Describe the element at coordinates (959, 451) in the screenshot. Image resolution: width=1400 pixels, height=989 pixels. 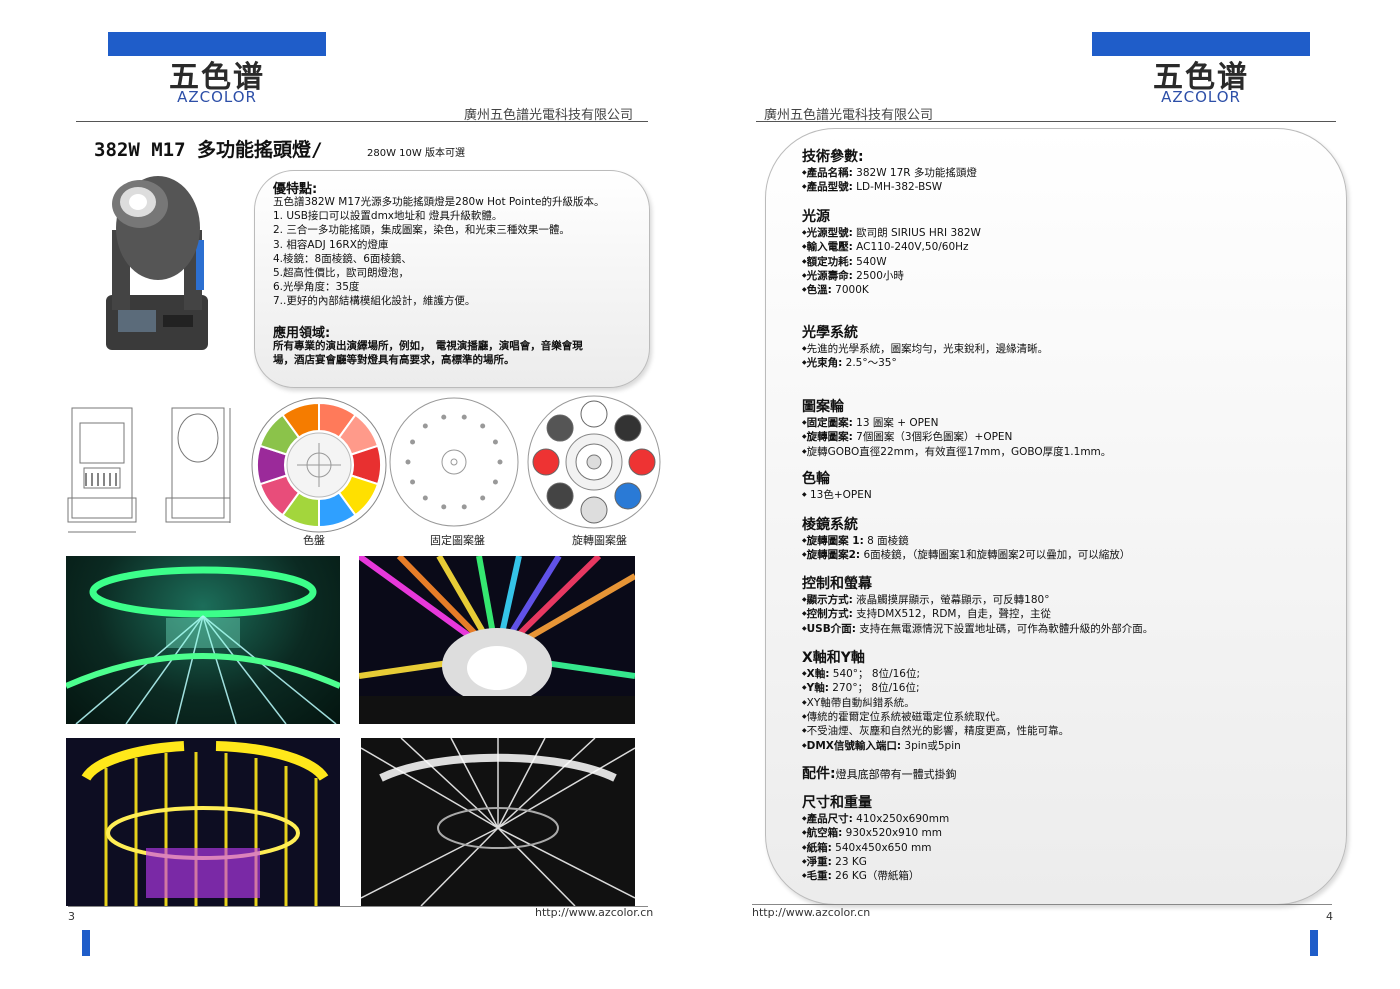
I see `spec-value: 旋轉GOBO直徑22mm，有效直徑17mm，GOBO厚度1.1mm。` at that location.